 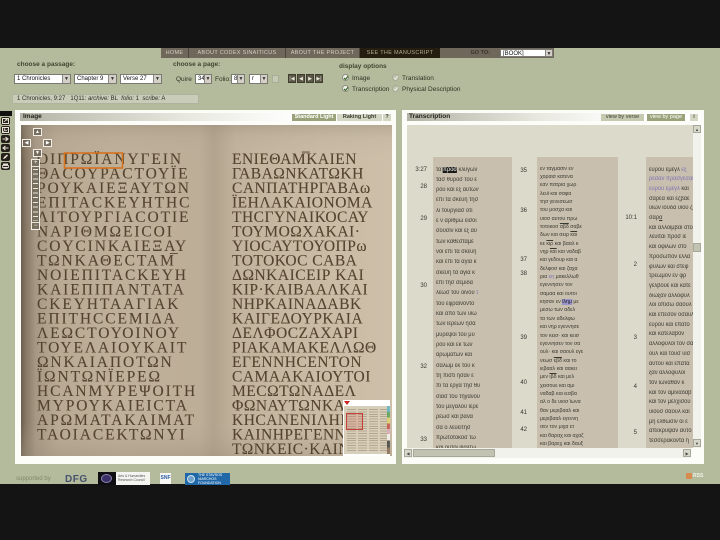 What do you see at coordinates (112, 434) in the screenshot?
I see `svg-text: ΤΑΟΙΑCΕΚΤΩΝΥΙ` at bounding box center [112, 434].